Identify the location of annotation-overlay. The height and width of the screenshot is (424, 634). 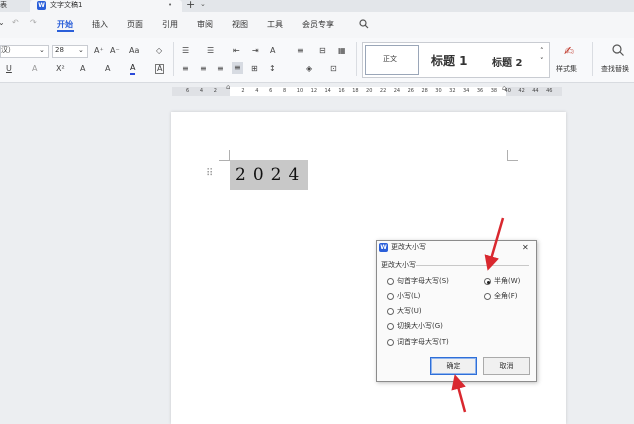
(478, 315).